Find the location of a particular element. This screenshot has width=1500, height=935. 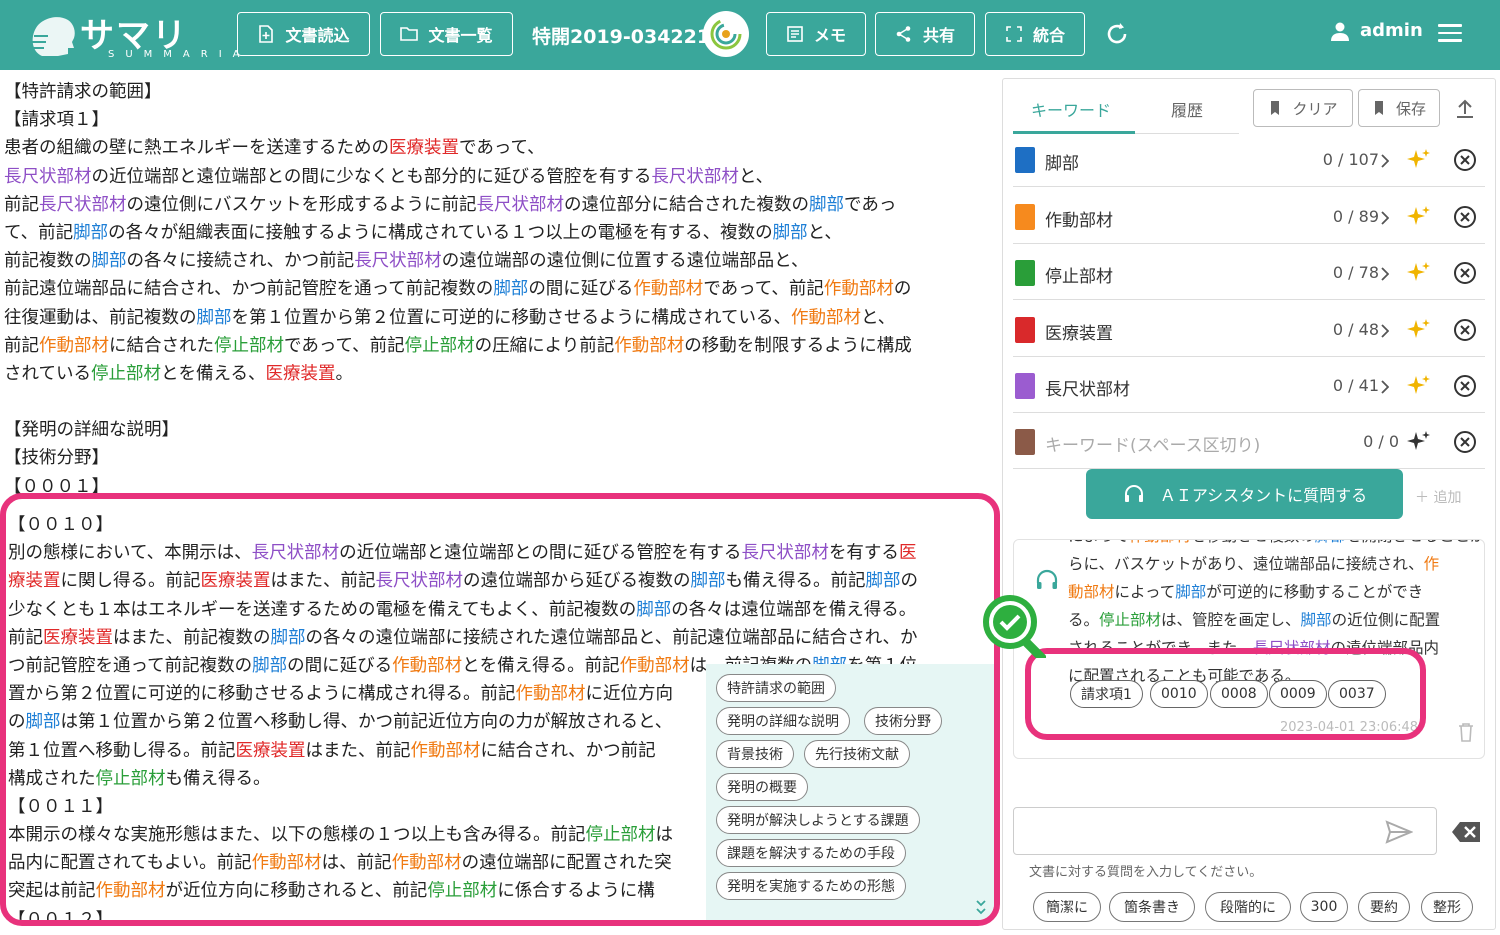

text-segment: であって、 is located at coordinates (502, 148).